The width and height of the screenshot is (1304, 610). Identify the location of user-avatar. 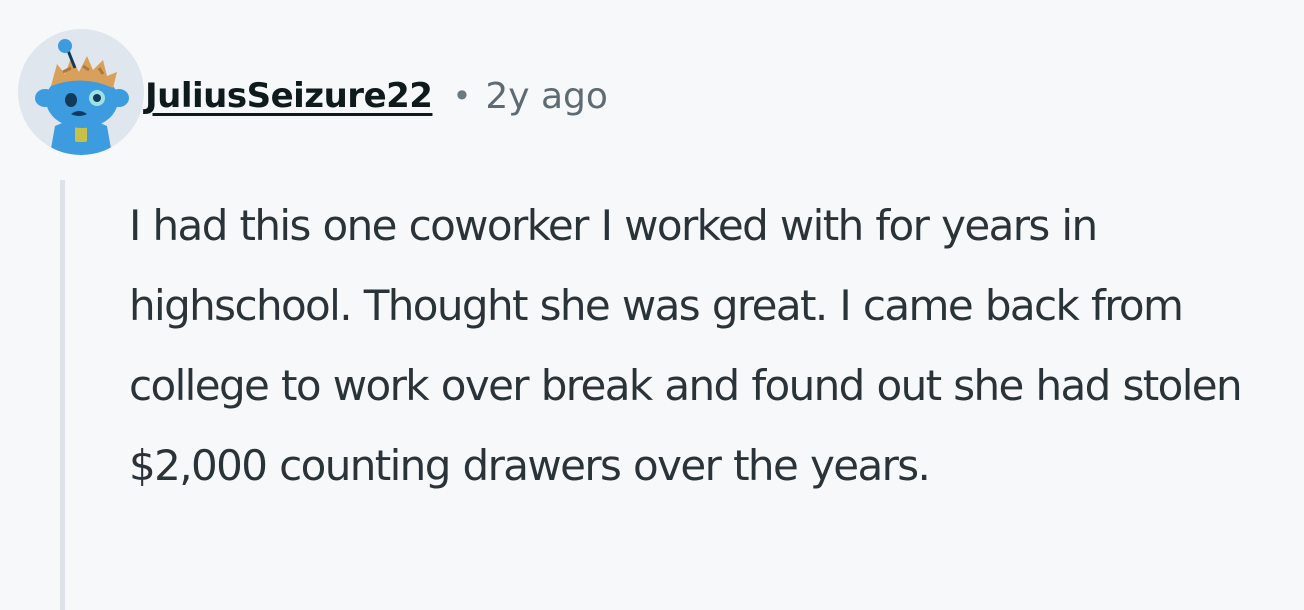
(81, 92).